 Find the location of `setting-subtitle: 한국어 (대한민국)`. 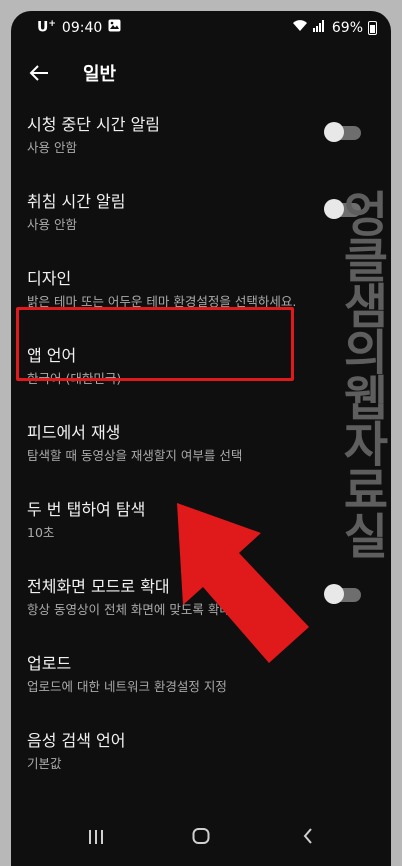

setting-subtitle: 한국어 (대한민국) is located at coordinates (74, 378).